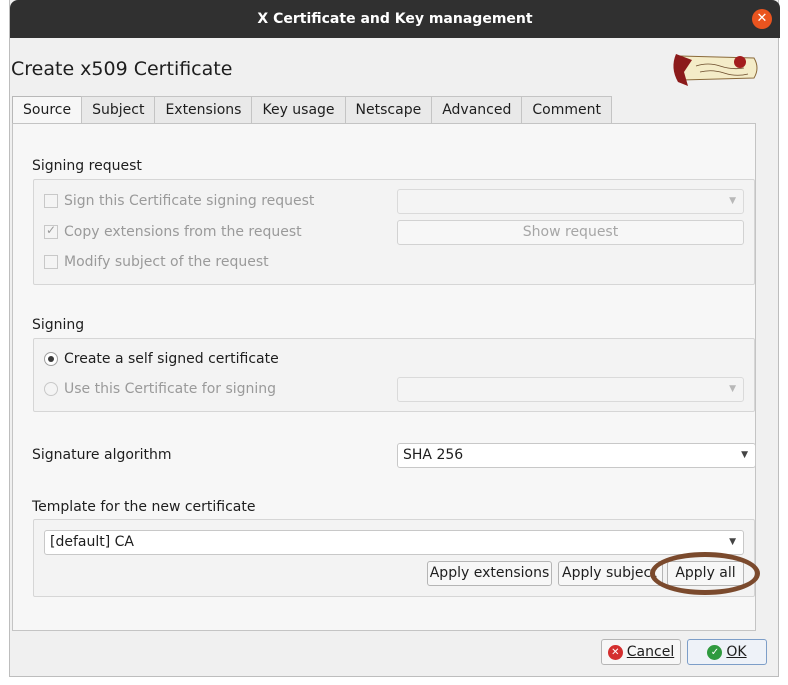 Image resolution: width=788 pixels, height=685 pixels. Describe the element at coordinates (762, 19) in the screenshot. I see `close-icon: ✕` at that location.